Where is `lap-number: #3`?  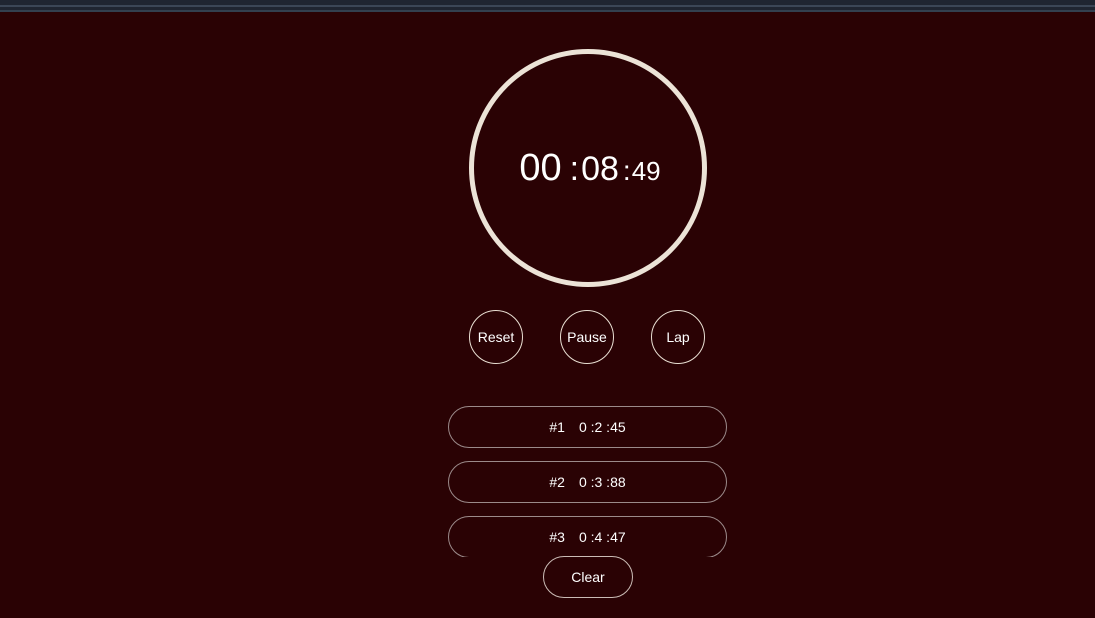
lap-number: #3 is located at coordinates (557, 537).